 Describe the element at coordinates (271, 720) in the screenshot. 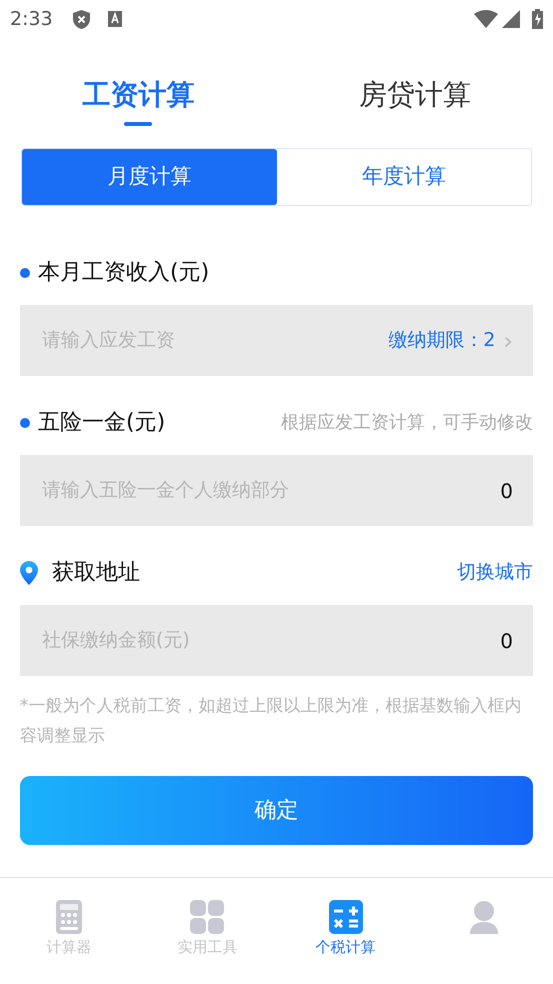

I see `note-text: *一般为个人税前工资，如超过上限以上限为准，根据基数输入框内容调整显示` at that location.